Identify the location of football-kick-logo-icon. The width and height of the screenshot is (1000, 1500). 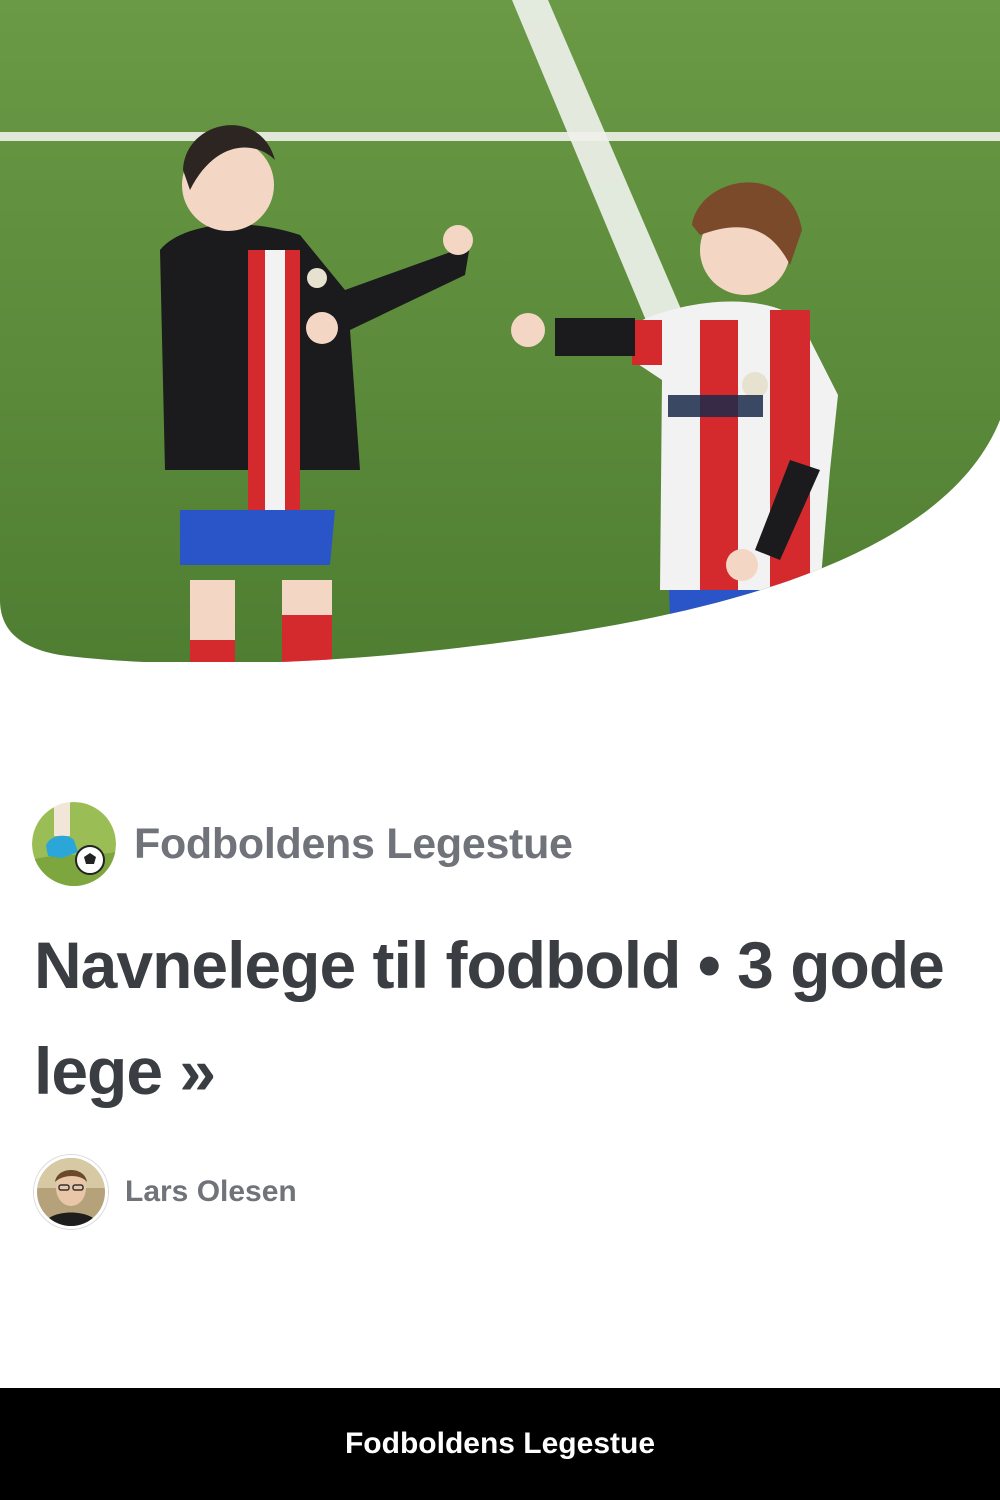
(74, 844).